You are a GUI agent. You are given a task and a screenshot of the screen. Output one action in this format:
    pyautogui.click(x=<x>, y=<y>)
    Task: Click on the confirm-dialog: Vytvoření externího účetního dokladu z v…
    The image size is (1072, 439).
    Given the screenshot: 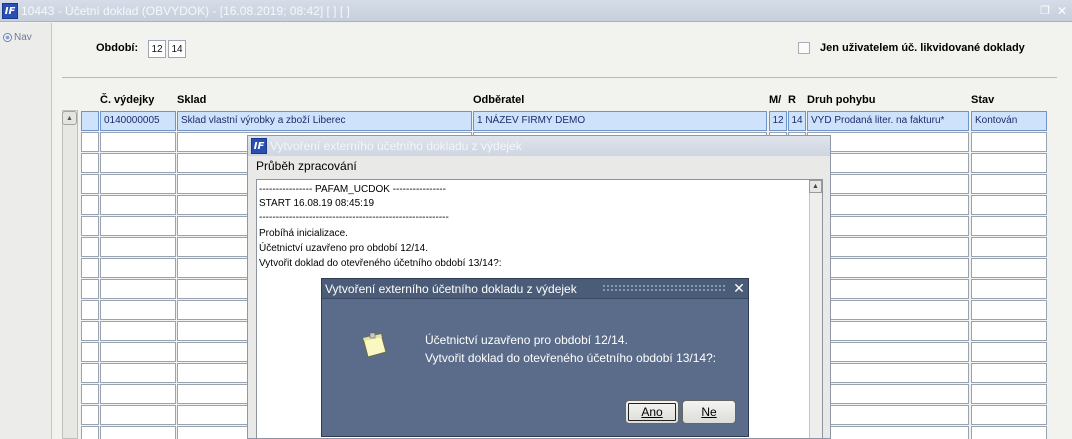 What is the action you would take?
    pyautogui.click(x=535, y=357)
    